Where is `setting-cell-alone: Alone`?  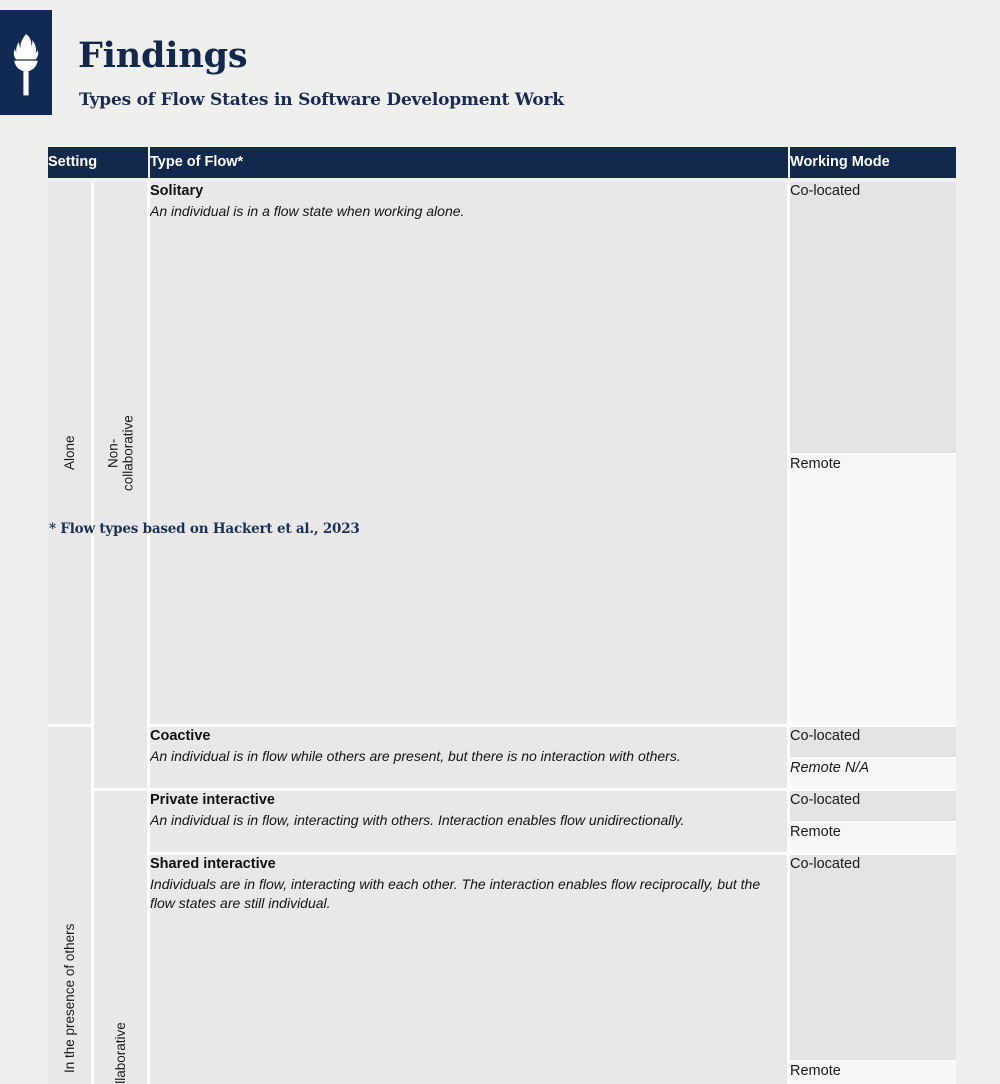 setting-cell-alone: Alone is located at coordinates (71, 454).